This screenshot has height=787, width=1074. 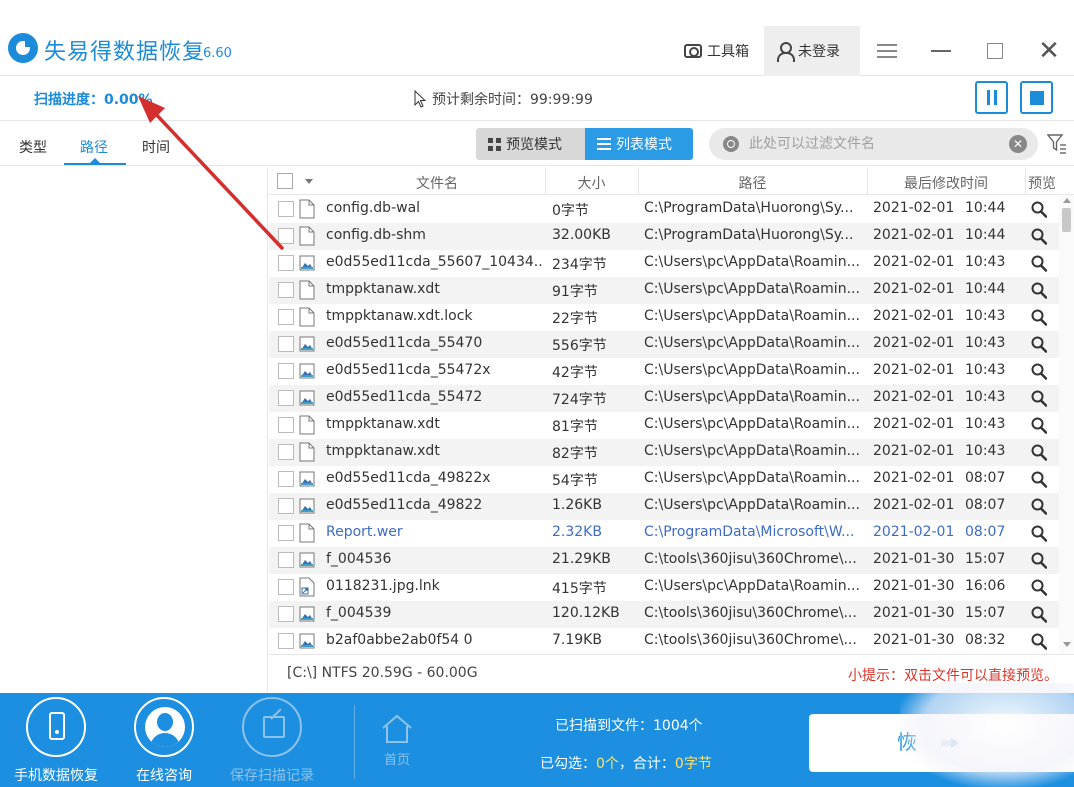 What do you see at coordinates (575, 373) in the screenshot?
I see `file-size: 42字节` at bounding box center [575, 373].